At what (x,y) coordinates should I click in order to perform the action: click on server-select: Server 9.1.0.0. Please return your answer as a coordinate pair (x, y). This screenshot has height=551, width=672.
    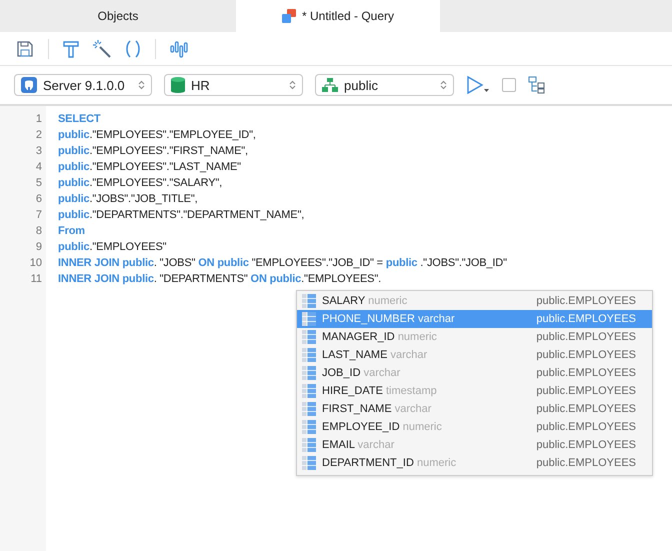
    Looking at the image, I should click on (83, 85).